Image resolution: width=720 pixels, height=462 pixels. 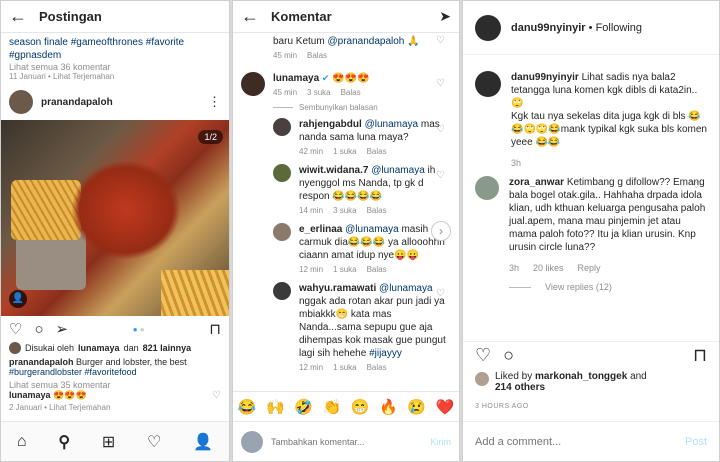 I want to click on home-icon: ⌂, so click(x=22, y=442).